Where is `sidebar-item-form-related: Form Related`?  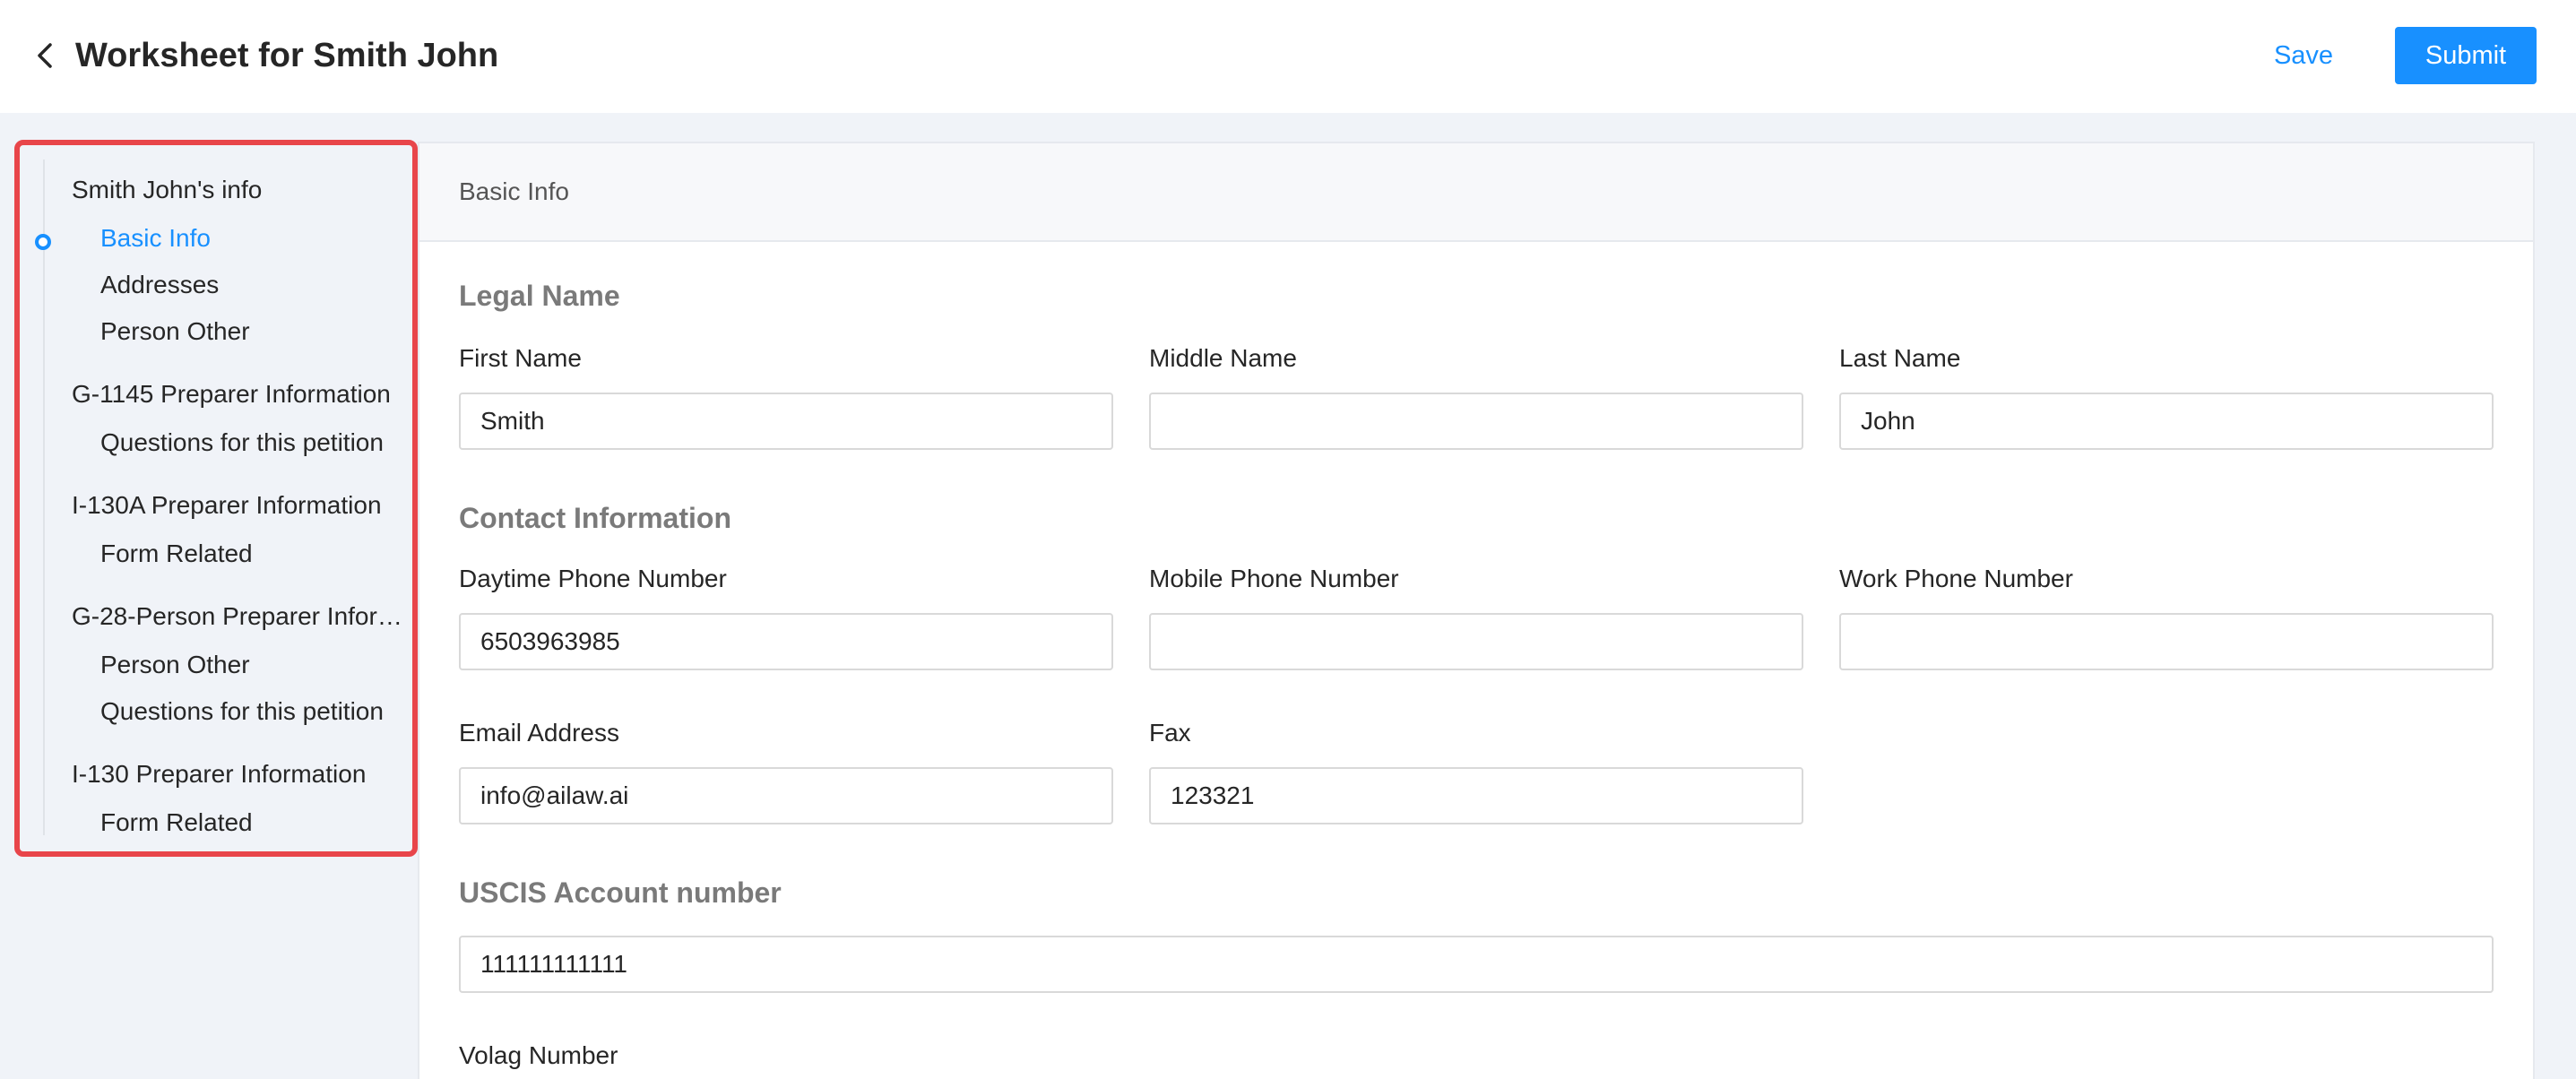
sidebar-item-form-related: Form Related is located at coordinates (259, 554).